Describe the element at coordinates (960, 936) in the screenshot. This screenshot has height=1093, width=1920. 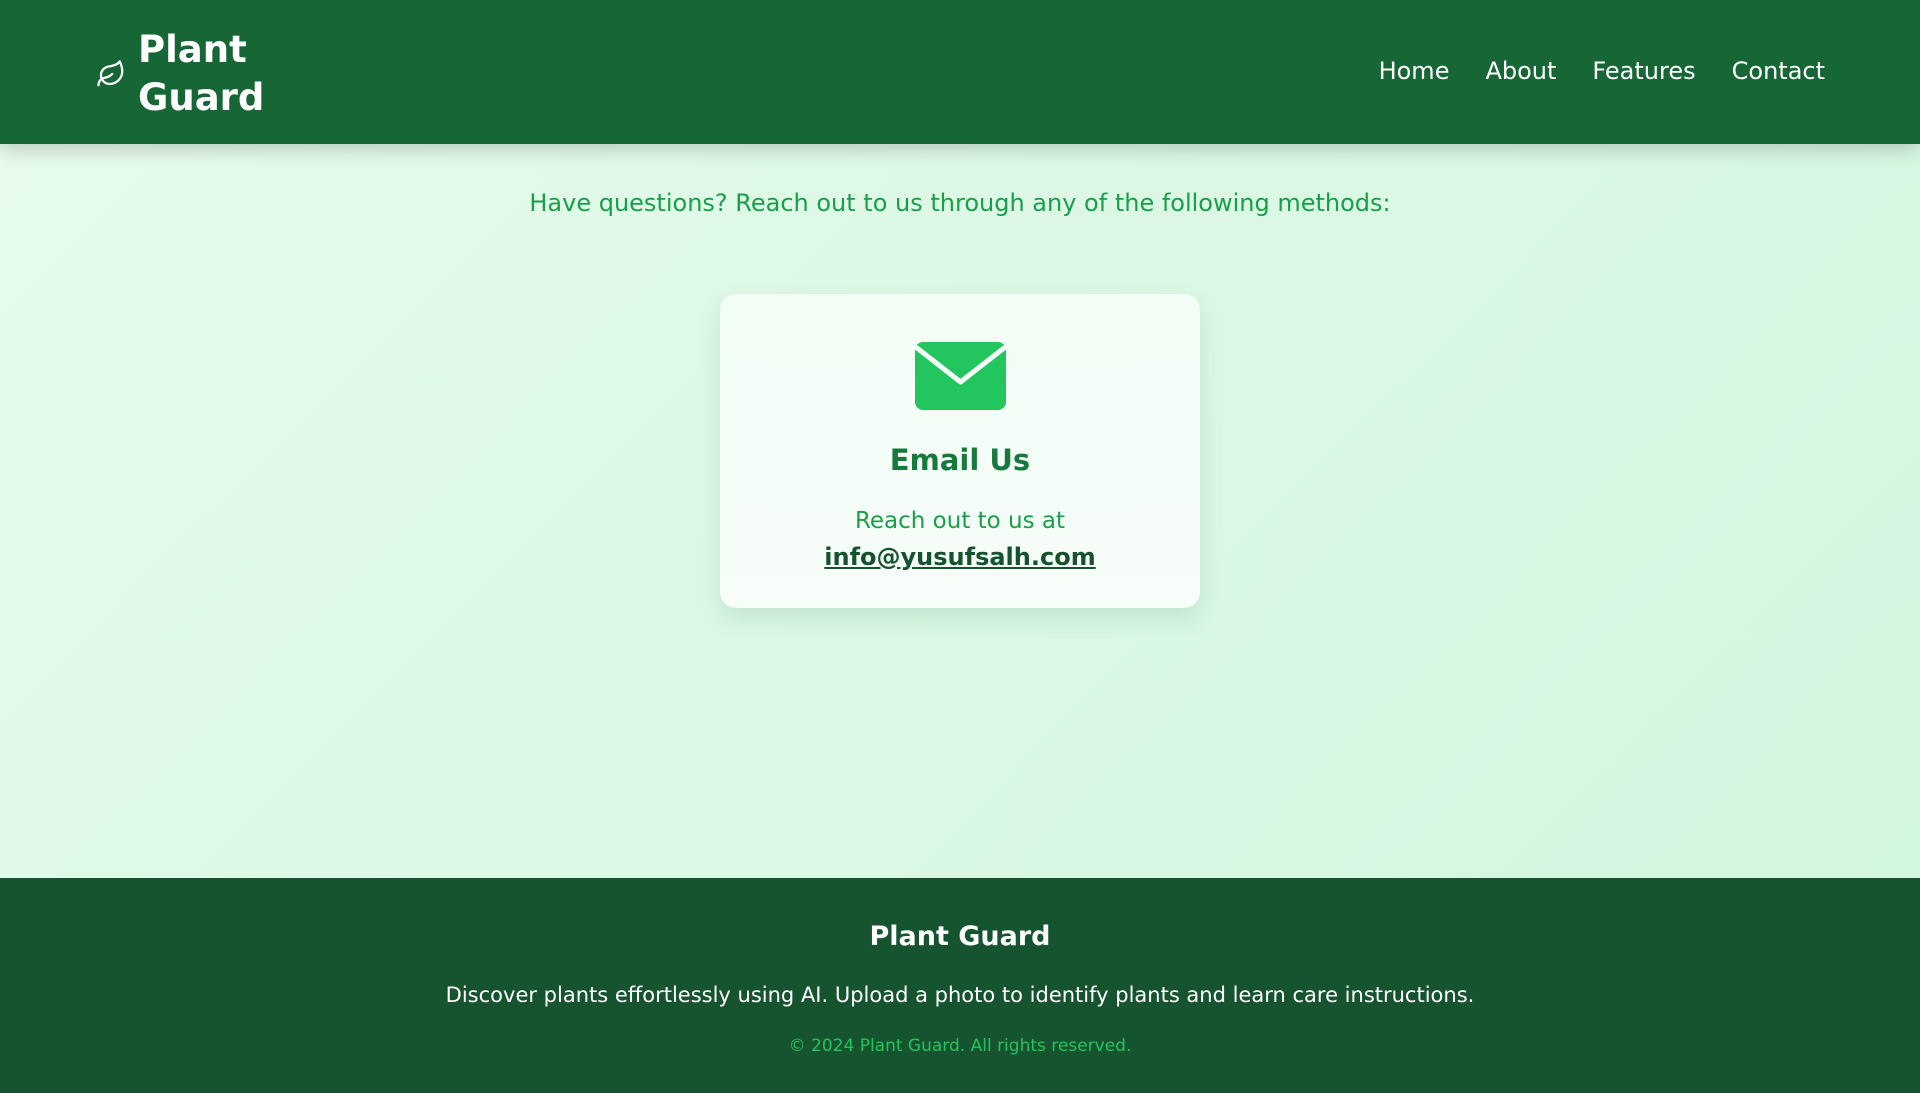
I see `footer-title: Plant Guard` at that location.